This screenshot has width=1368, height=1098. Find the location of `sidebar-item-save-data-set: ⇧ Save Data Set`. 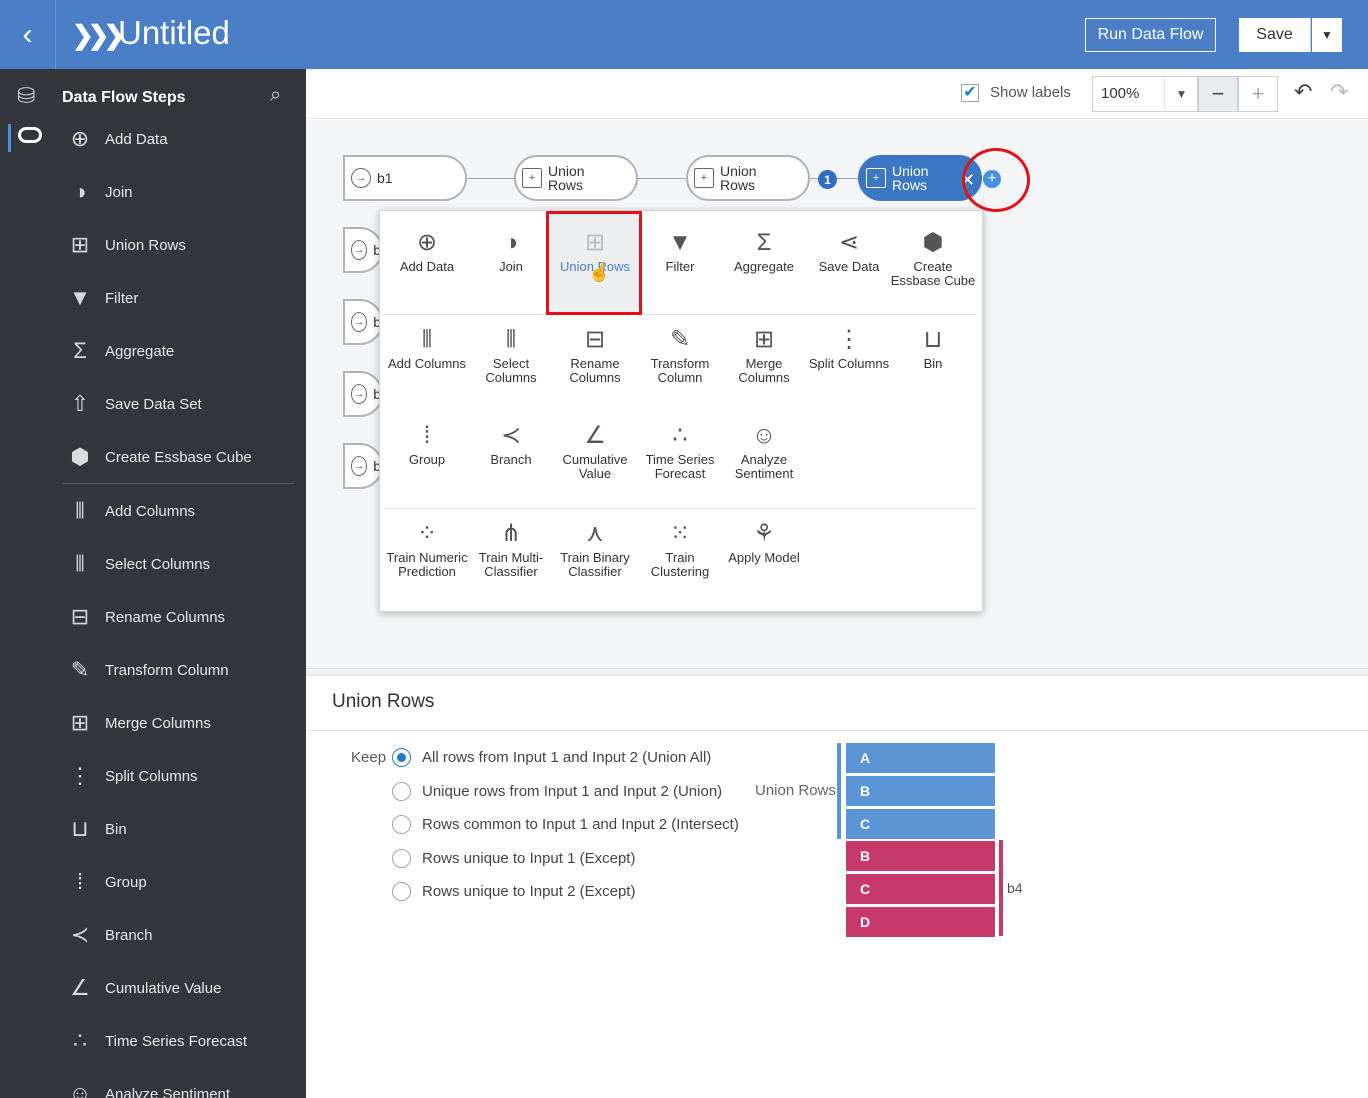

sidebar-item-save-data-set: ⇧ Save Data Set is located at coordinates (182, 404).